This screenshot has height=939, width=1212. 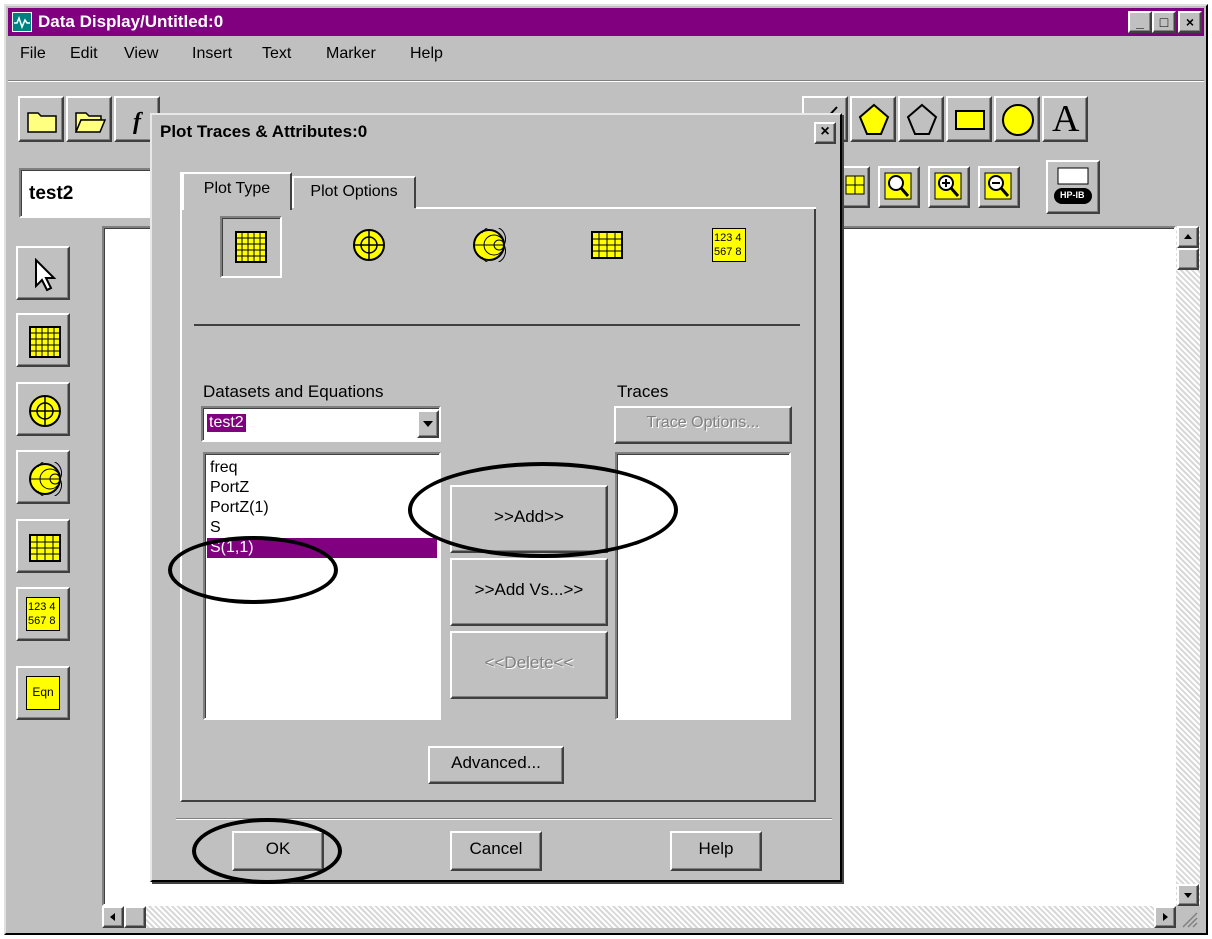 I want to click on dialog-title: Plot Traces & Attributes:0, so click(x=264, y=131).